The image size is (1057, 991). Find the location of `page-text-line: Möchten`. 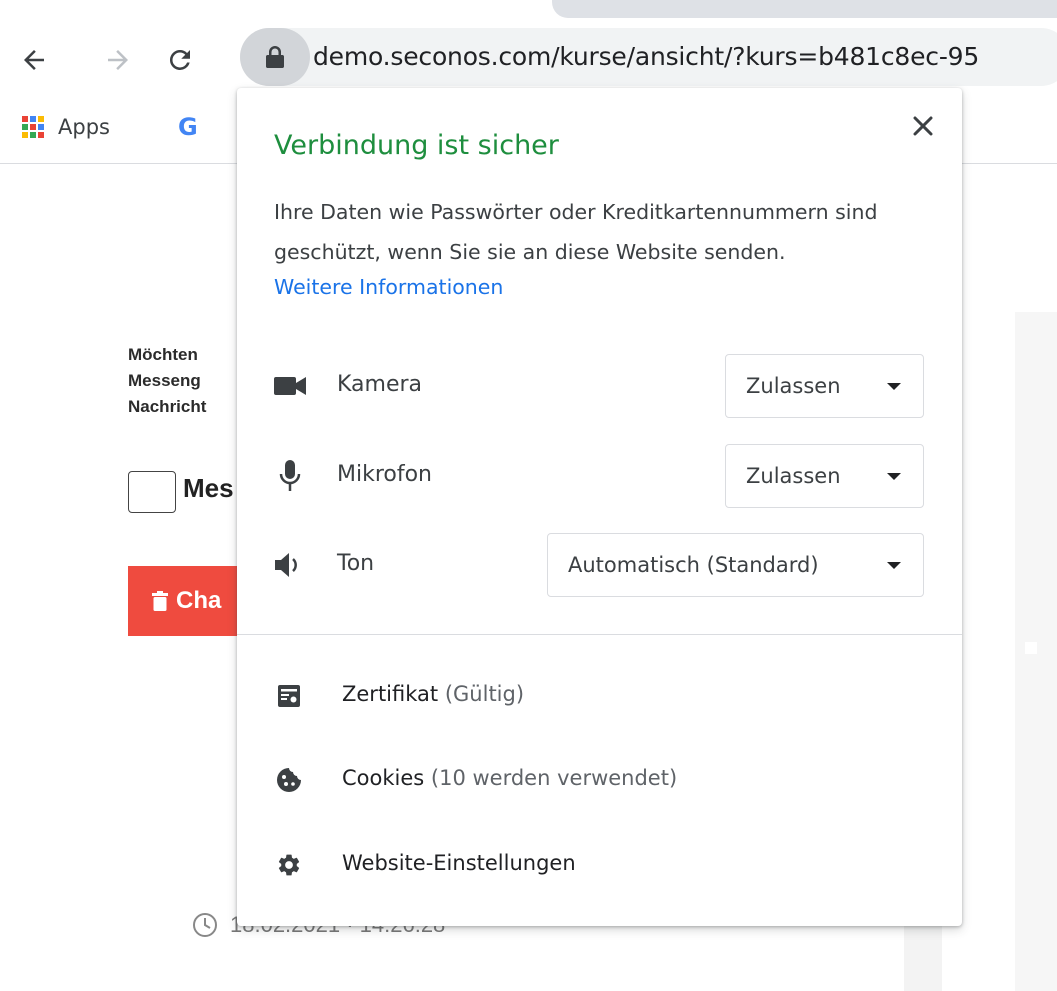

page-text-line: Möchten is located at coordinates (163, 354).